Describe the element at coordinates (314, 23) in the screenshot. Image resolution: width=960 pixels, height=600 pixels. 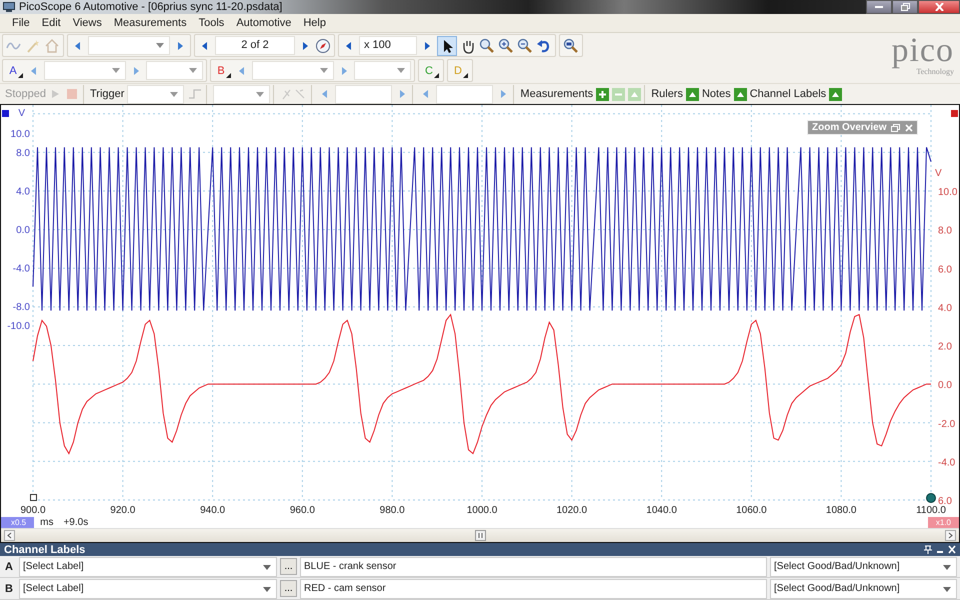
I see `menu-item: Help` at that location.